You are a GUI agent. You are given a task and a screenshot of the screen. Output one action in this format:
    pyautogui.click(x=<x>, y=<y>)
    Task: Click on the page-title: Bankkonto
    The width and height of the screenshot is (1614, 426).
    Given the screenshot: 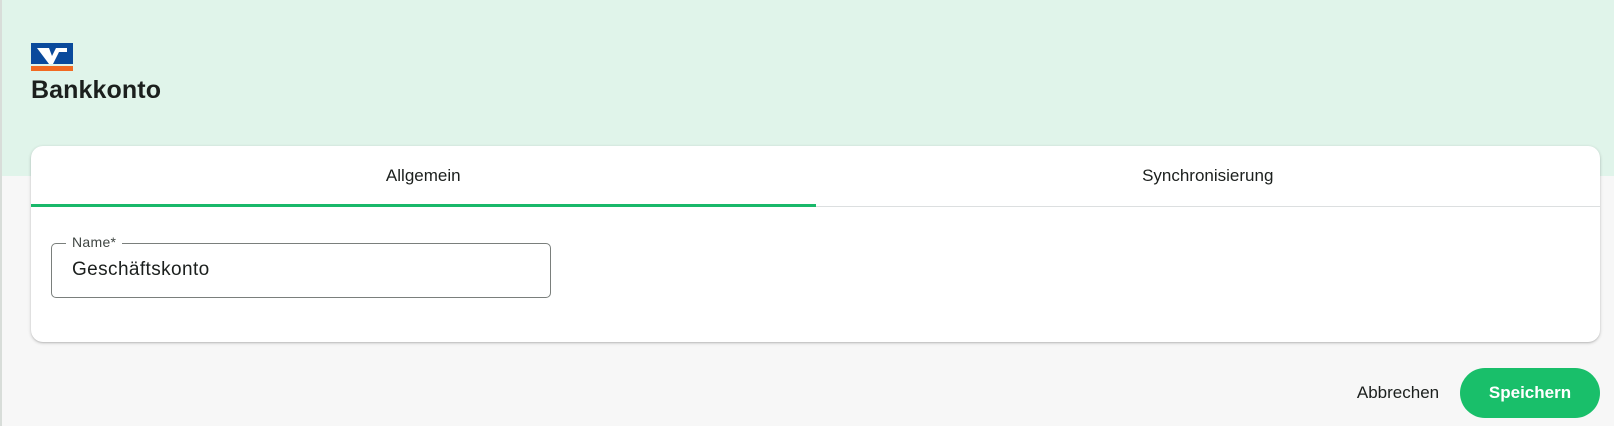 What is the action you would take?
    pyautogui.click(x=96, y=90)
    